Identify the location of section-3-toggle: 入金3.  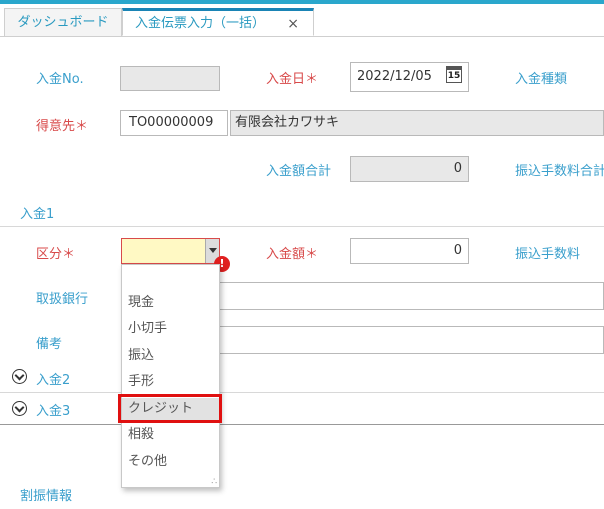
(53, 409).